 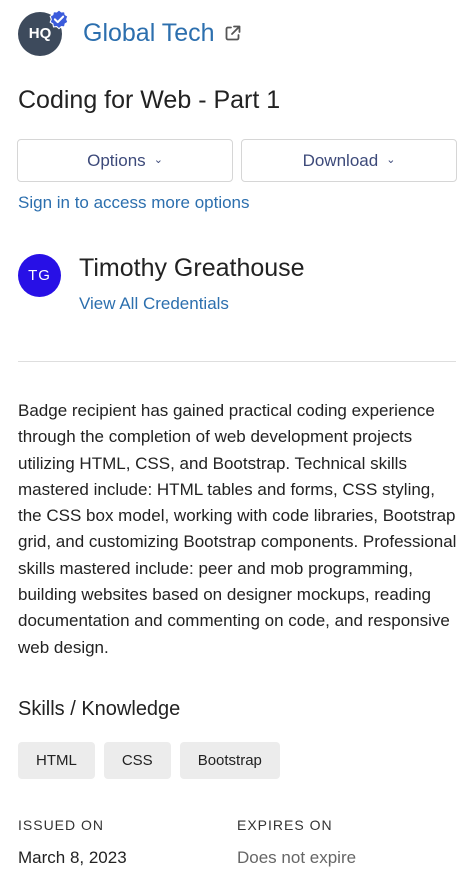 I want to click on skill-tag-html: HTML, so click(x=56, y=760).